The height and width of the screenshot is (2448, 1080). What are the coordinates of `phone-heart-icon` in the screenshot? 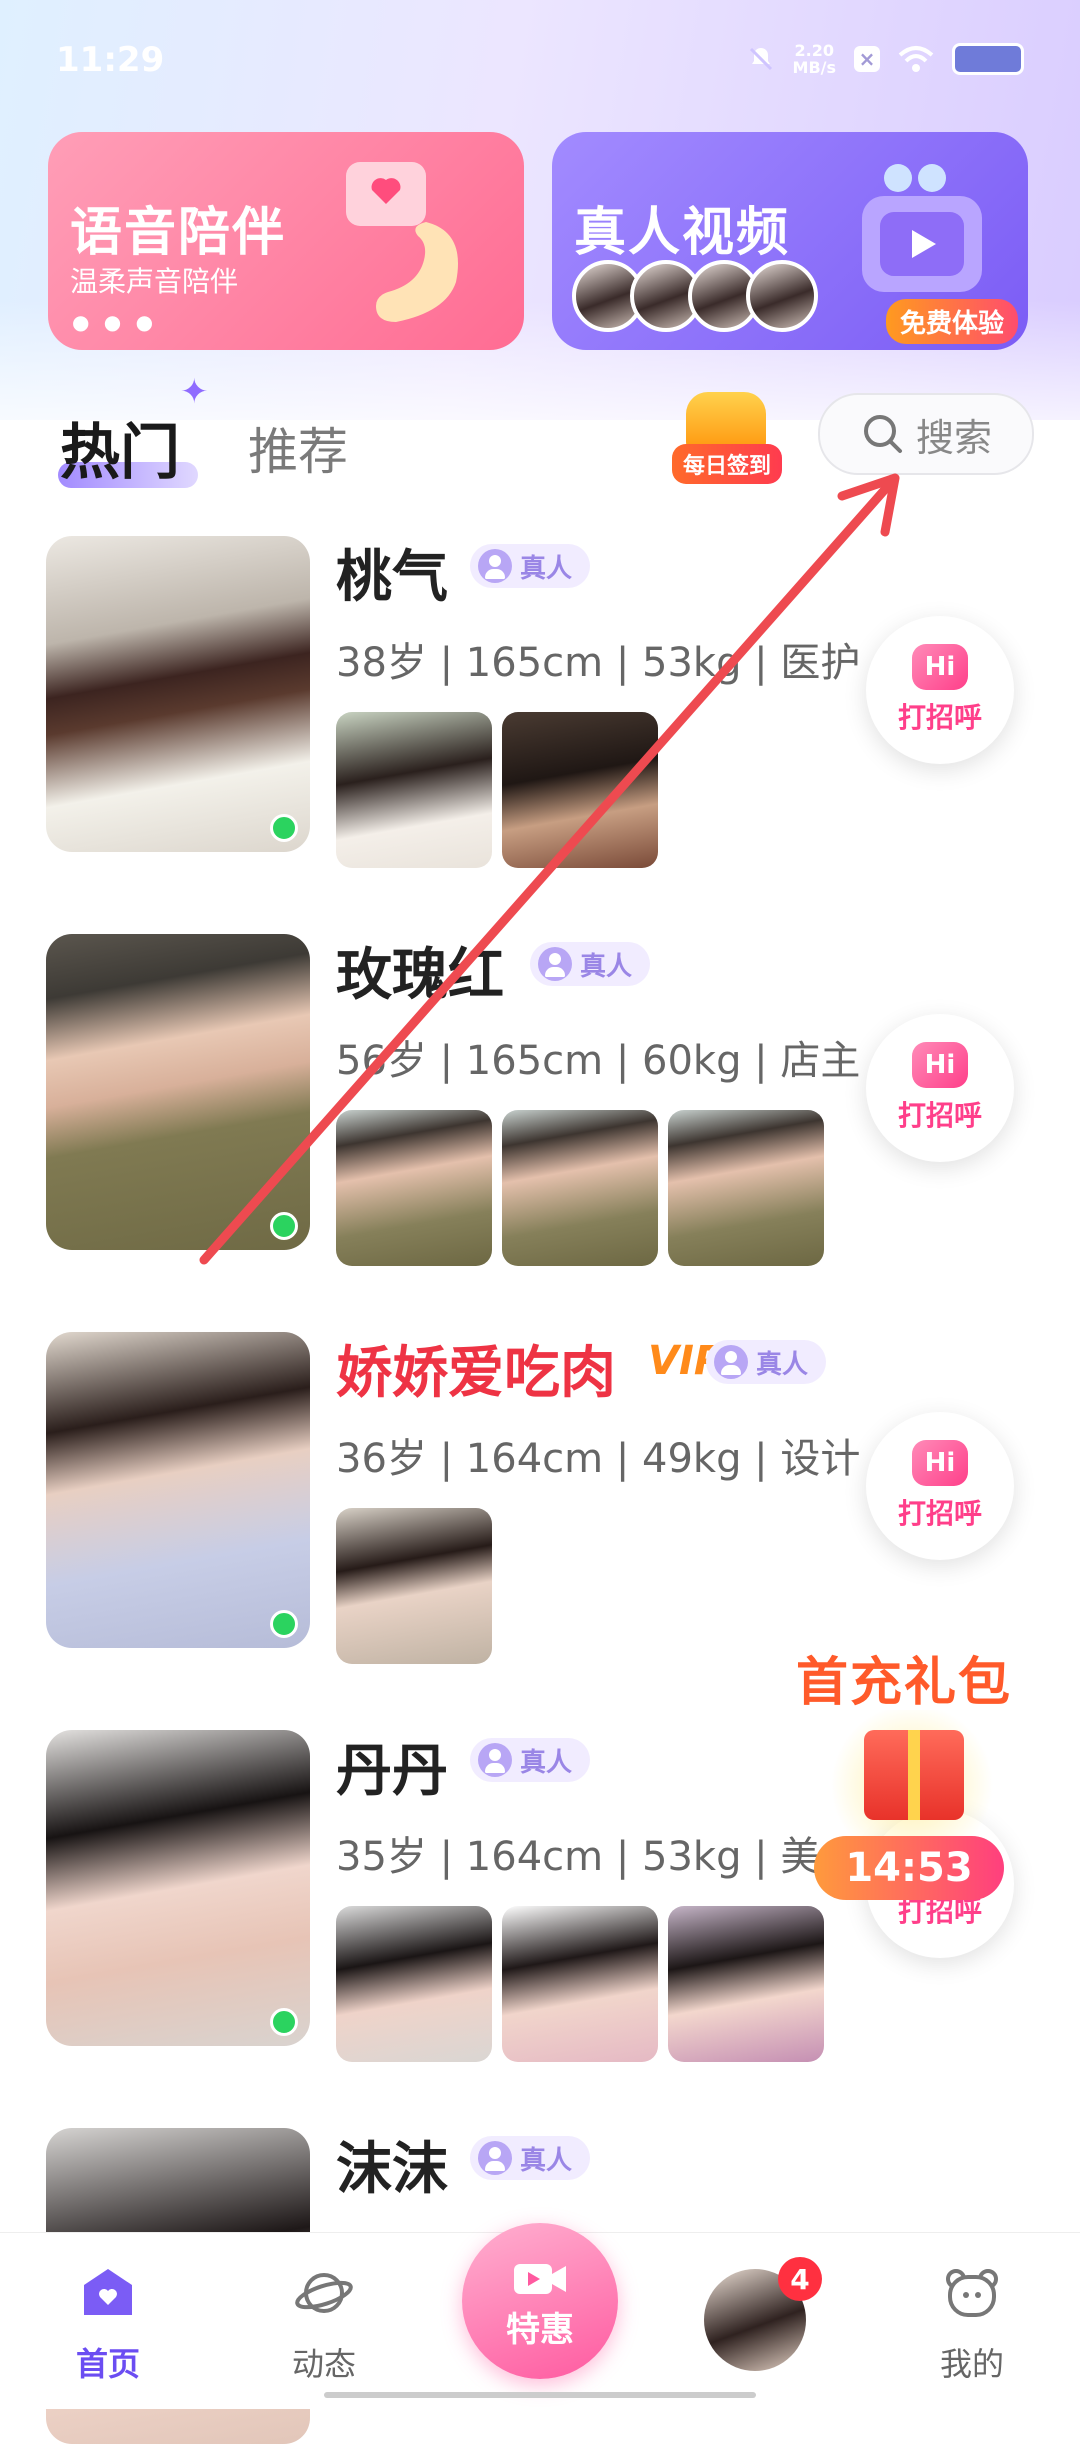 It's located at (402, 242).